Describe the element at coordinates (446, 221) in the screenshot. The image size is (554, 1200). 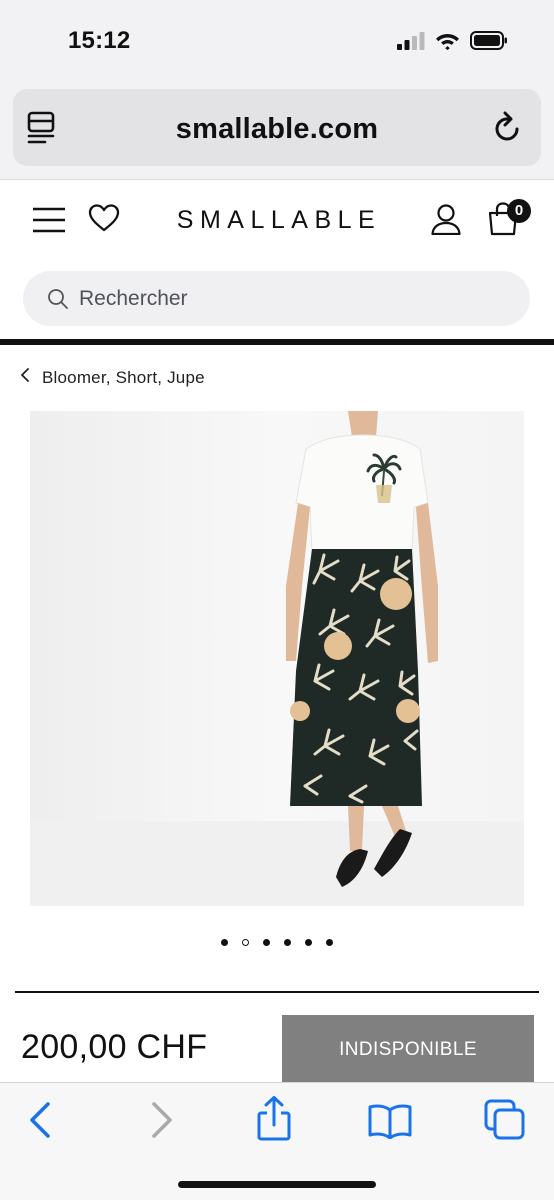
I see `account-icon` at that location.